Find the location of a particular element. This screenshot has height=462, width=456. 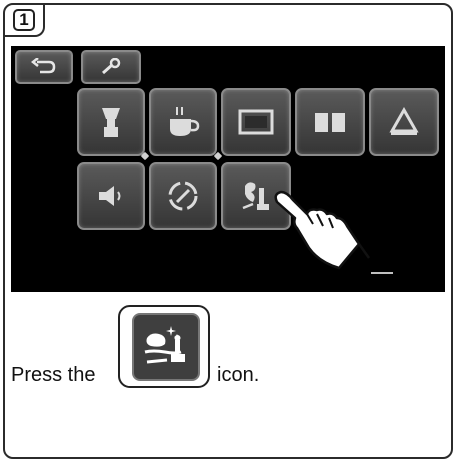

settings-button is located at coordinates (111, 67).